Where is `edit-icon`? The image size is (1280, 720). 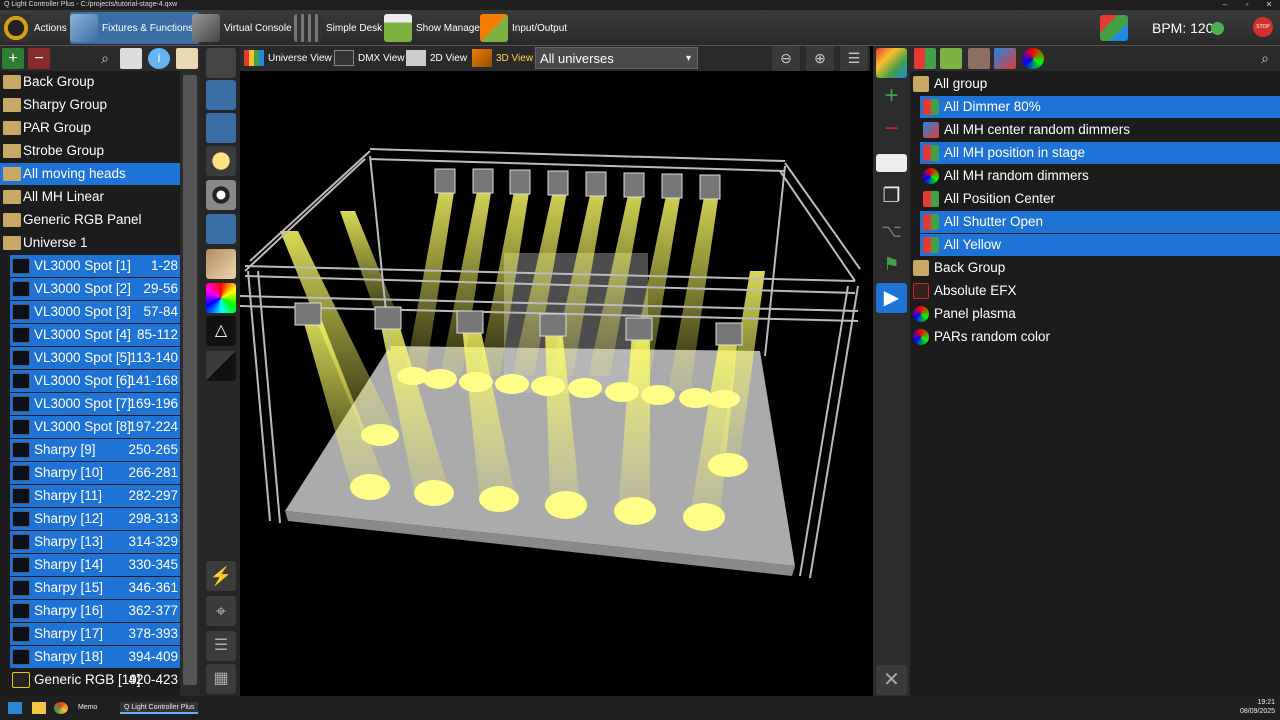
edit-icon is located at coordinates (187, 58).